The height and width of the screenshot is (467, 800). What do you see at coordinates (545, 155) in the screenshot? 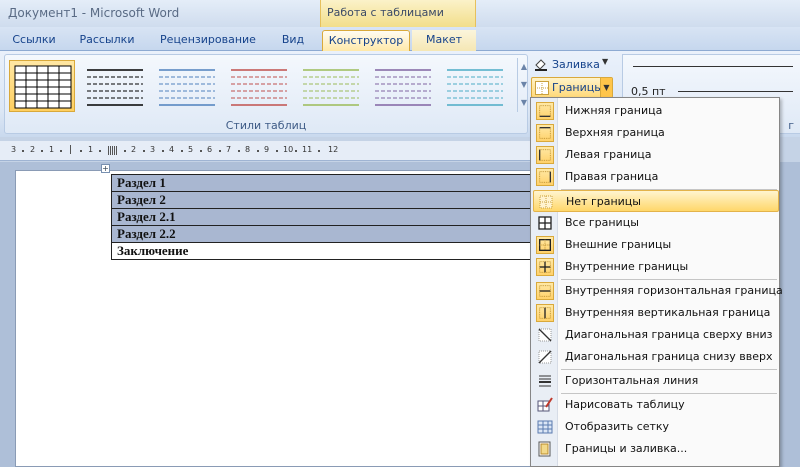
I see `border-left-icon` at bounding box center [545, 155].